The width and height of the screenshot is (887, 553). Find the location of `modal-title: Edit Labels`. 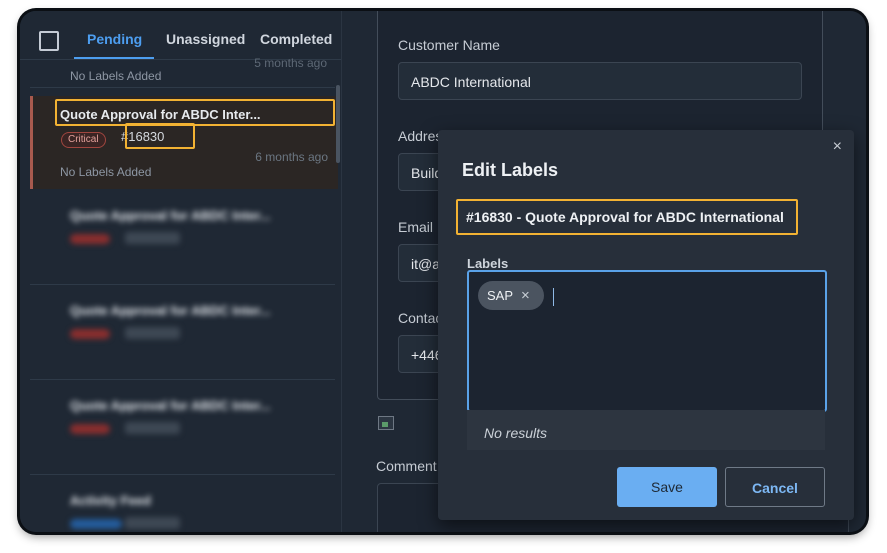

modal-title: Edit Labels is located at coordinates (510, 170).